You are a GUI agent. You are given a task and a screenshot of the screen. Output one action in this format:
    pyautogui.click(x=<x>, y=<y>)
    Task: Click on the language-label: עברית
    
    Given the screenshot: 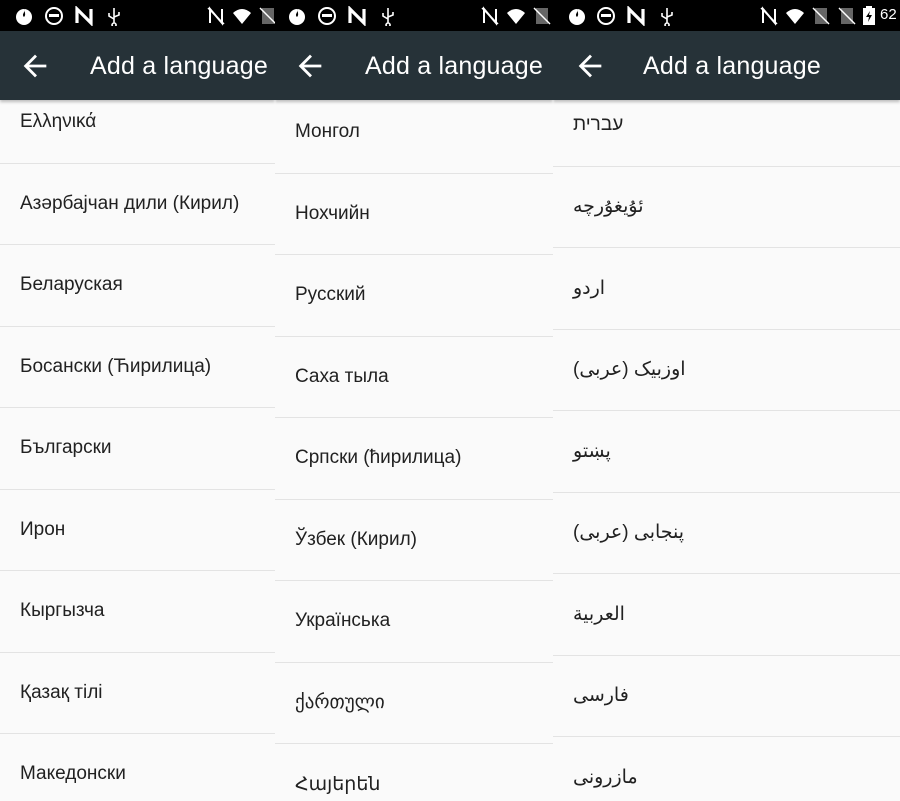 What is the action you would take?
    pyautogui.click(x=598, y=125)
    